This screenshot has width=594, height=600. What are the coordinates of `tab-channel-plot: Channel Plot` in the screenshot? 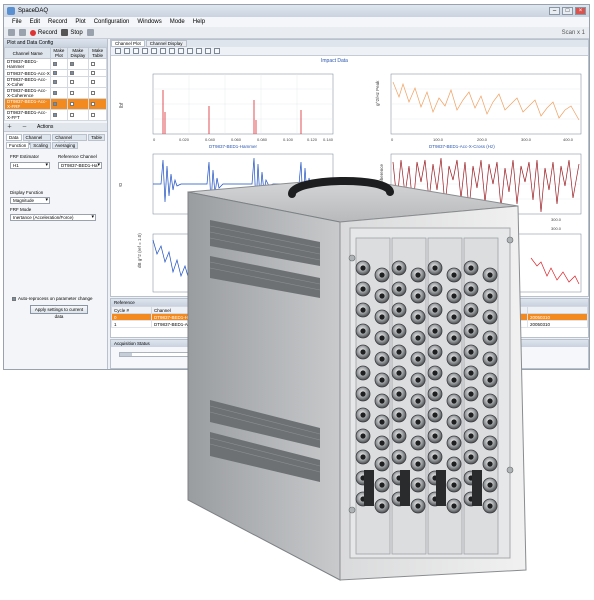 It's located at (37, 140).